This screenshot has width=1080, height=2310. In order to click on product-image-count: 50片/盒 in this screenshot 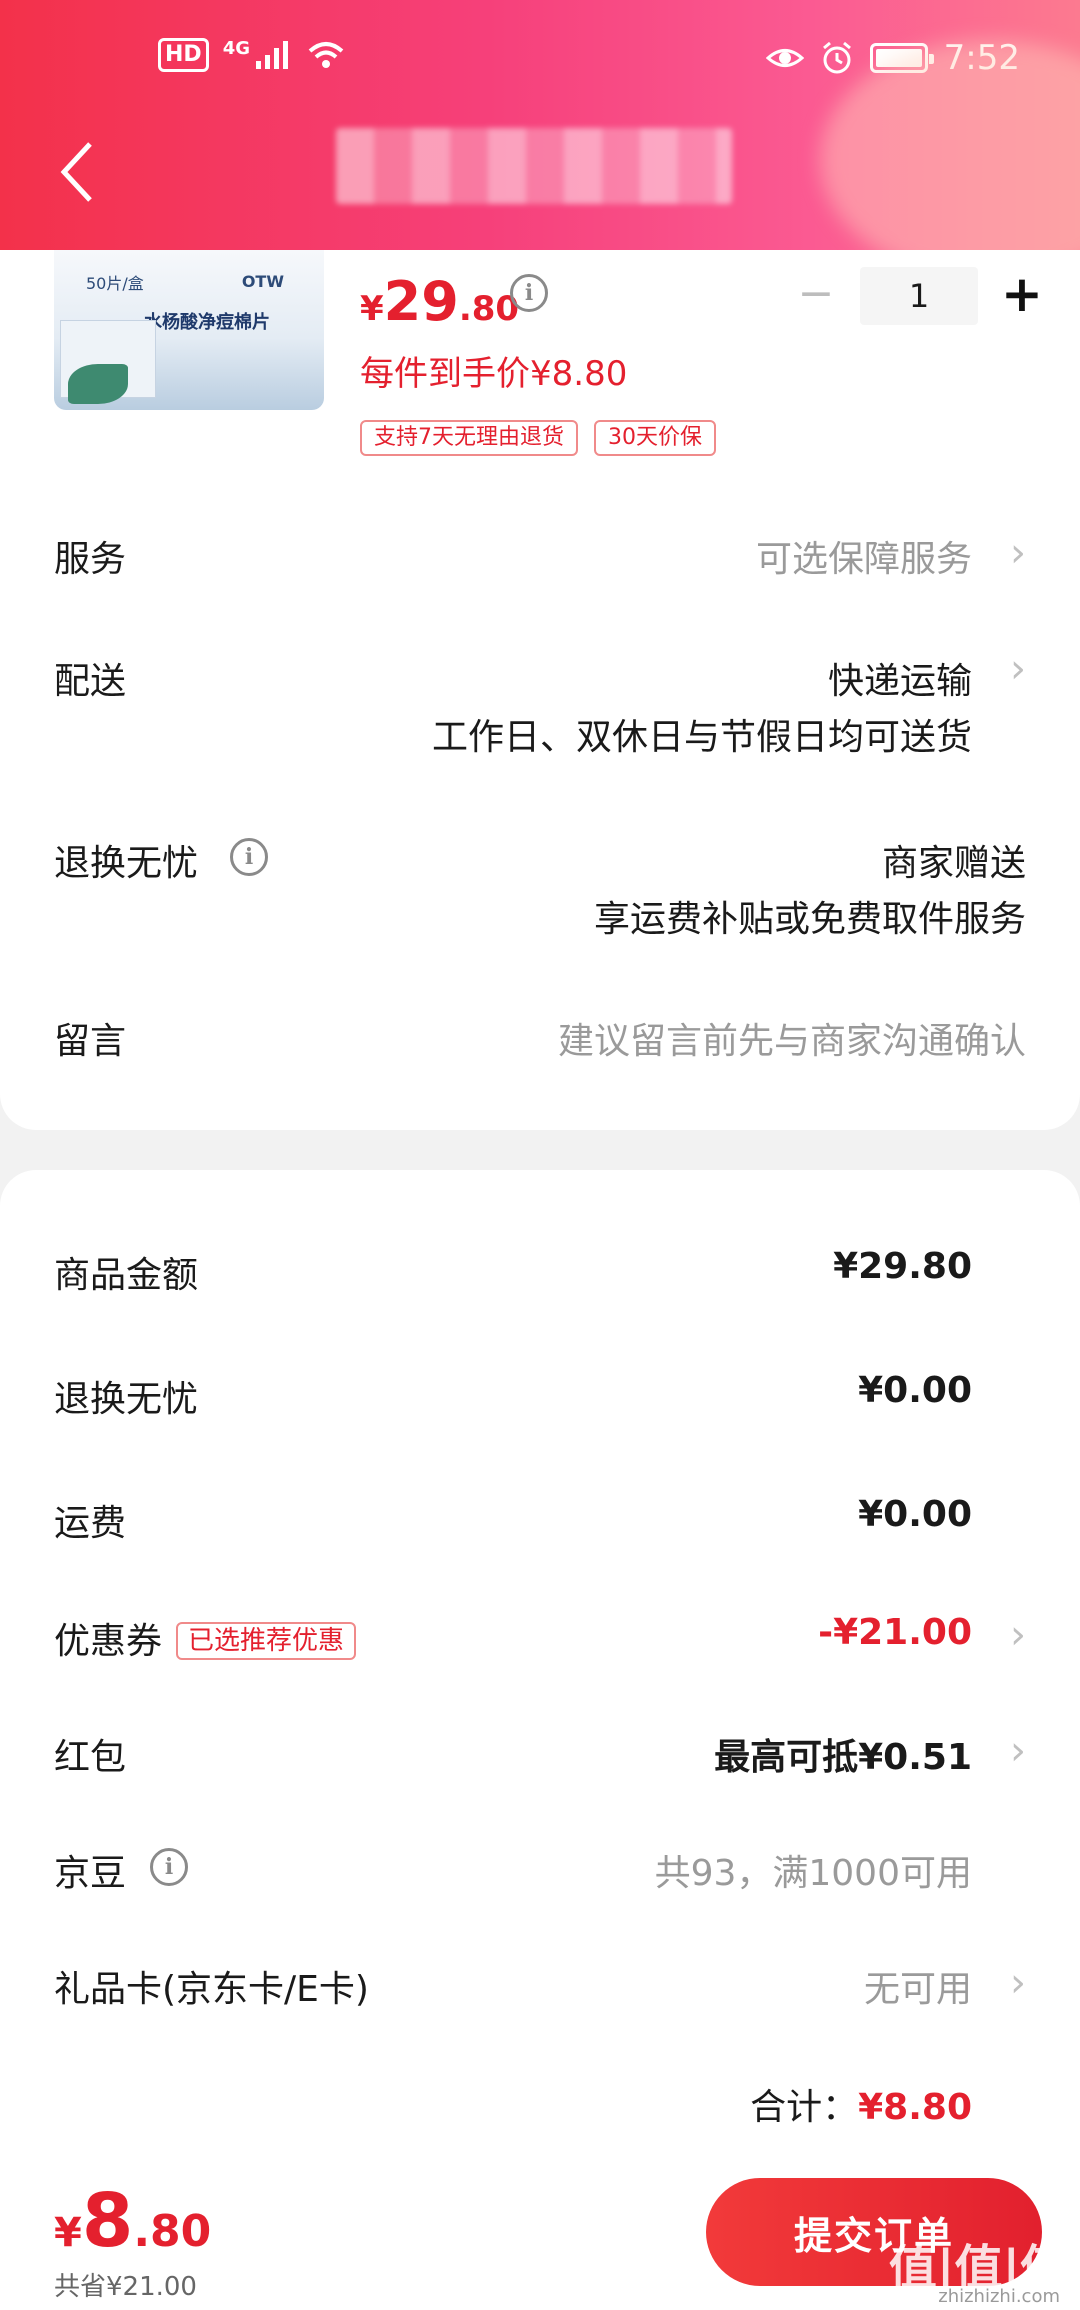, I will do `click(115, 283)`.